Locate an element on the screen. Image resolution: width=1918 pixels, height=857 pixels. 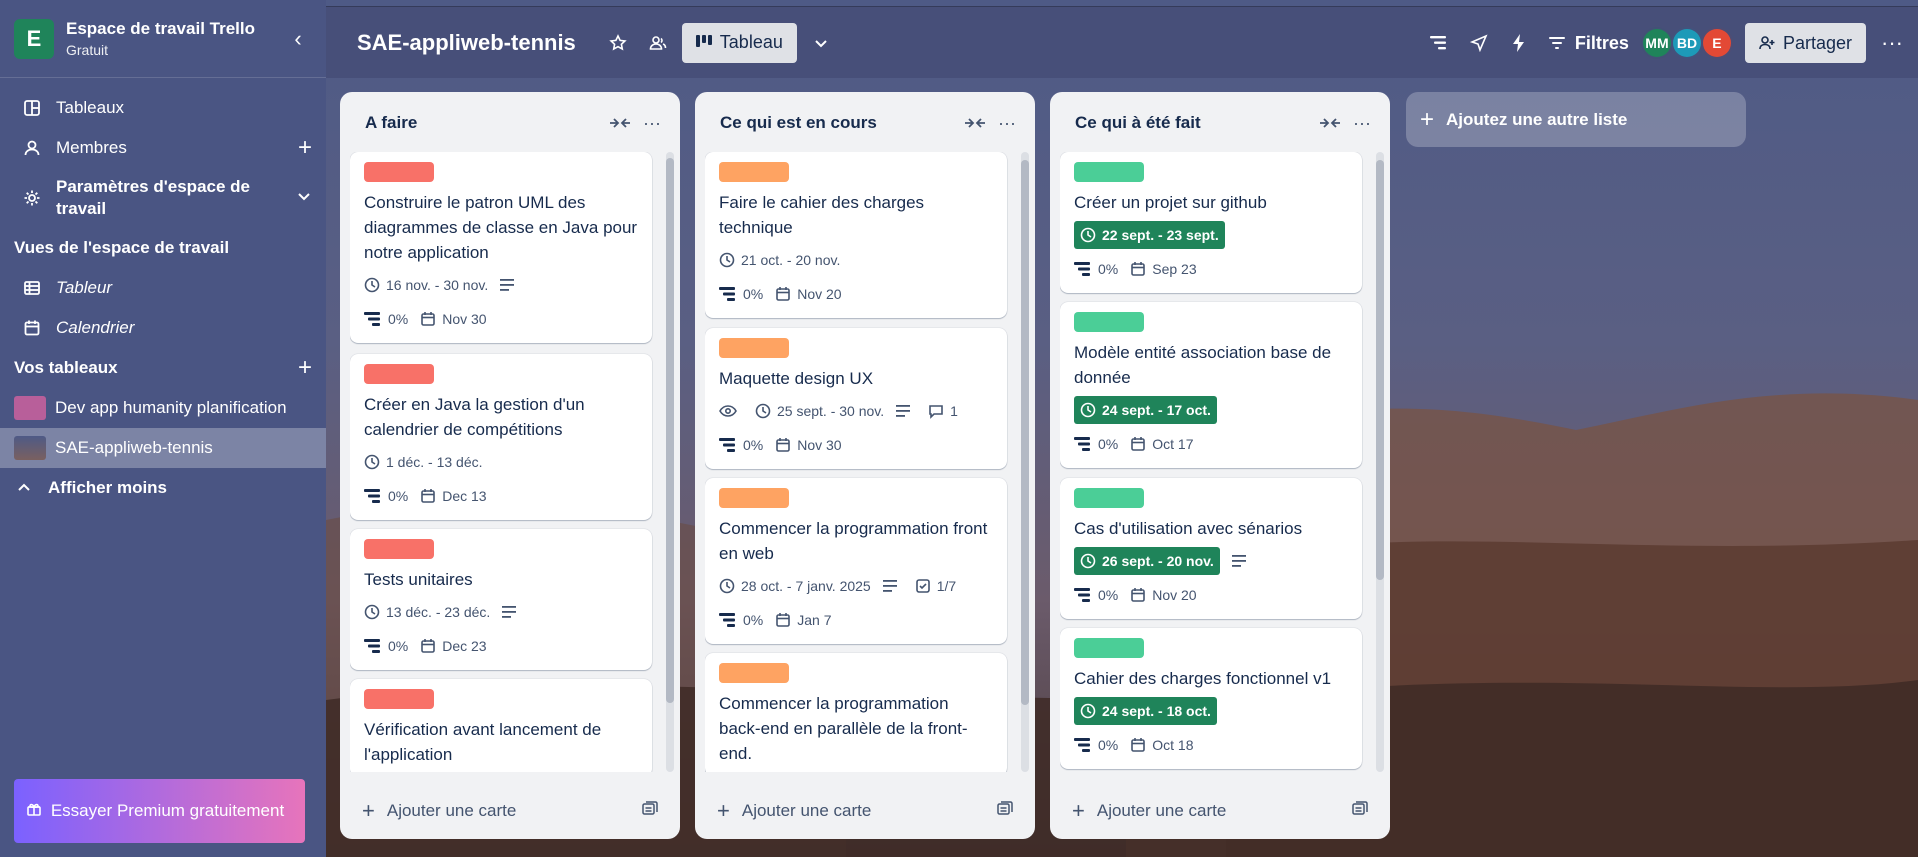
add-board-icon: + is located at coordinates (305, 368).